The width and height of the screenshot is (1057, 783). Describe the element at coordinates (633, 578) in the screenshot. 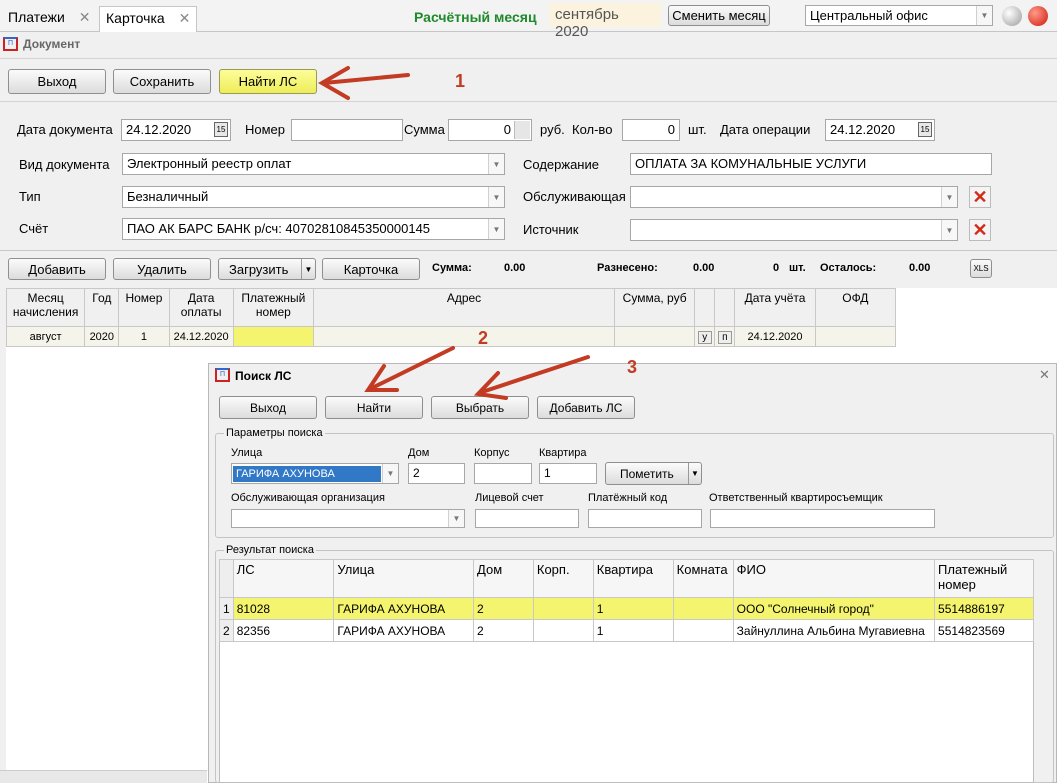

I see `column-header: Квартира` at that location.